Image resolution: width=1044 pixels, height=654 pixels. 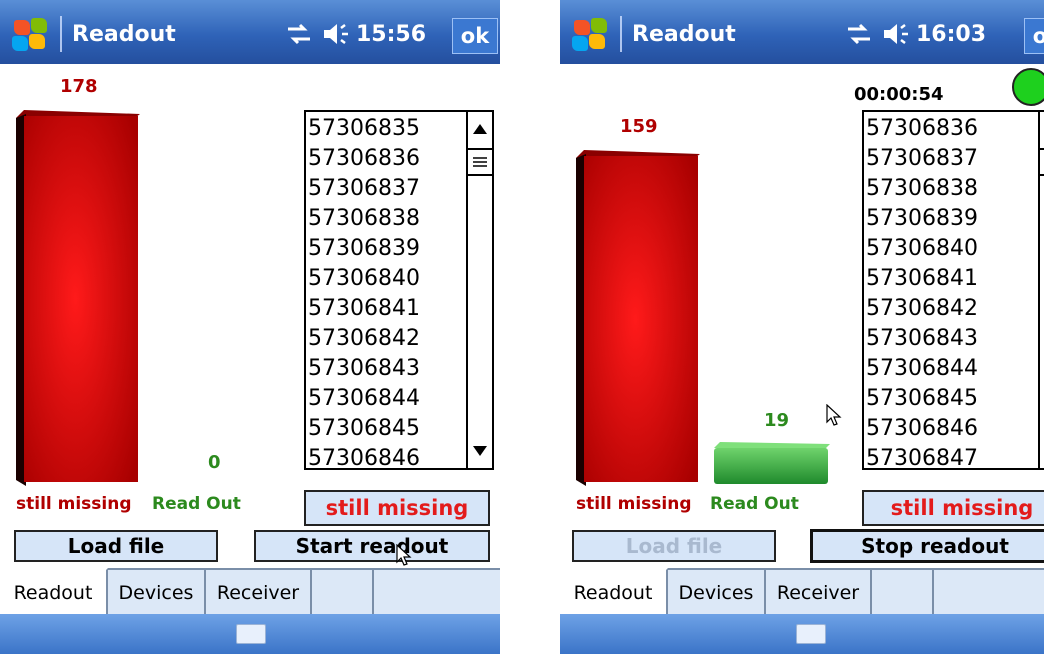 What do you see at coordinates (777, 420) in the screenshot?
I see `readout-count: 19` at bounding box center [777, 420].